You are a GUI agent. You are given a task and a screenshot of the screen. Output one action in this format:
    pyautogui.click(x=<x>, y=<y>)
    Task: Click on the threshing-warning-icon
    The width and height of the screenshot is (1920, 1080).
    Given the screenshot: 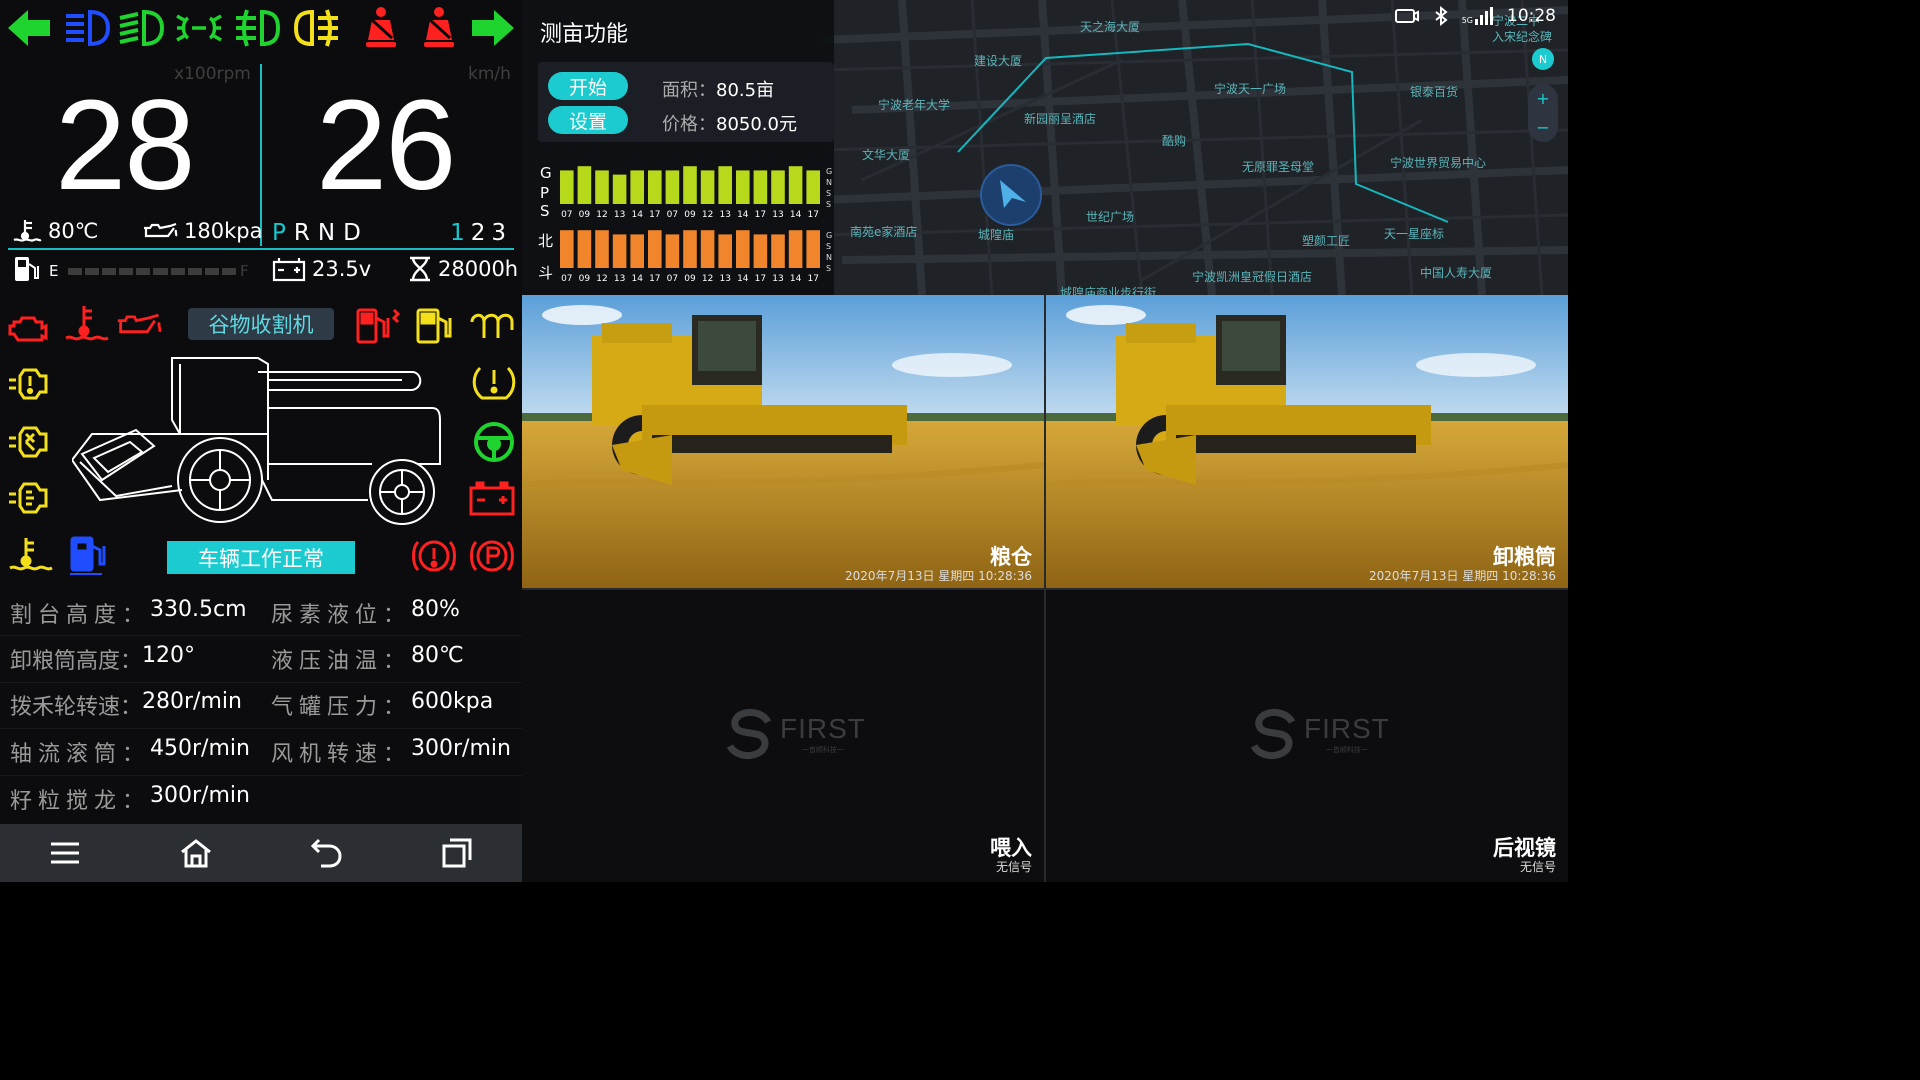 What is the action you would take?
    pyautogui.click(x=30, y=442)
    